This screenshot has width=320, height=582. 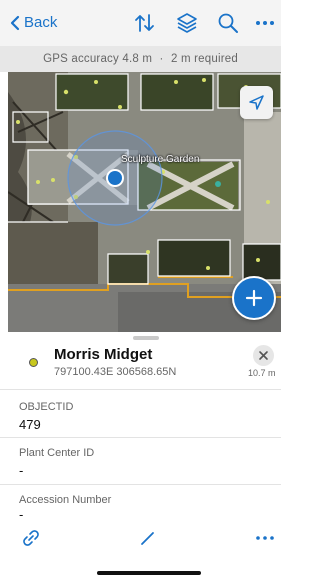 What do you see at coordinates (31, 538) in the screenshot?
I see `link-icon` at bounding box center [31, 538].